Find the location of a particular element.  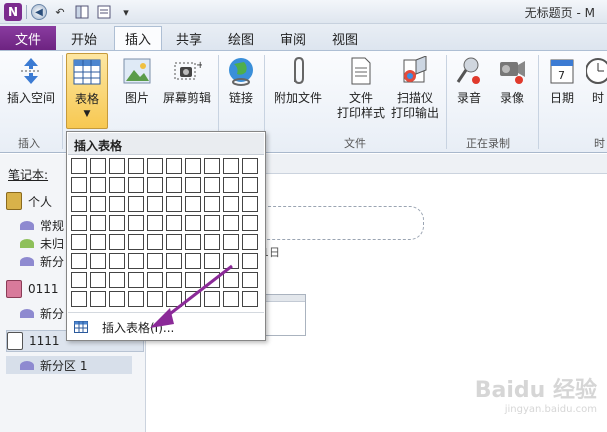

page-title-box is located at coordinates (341, 223).